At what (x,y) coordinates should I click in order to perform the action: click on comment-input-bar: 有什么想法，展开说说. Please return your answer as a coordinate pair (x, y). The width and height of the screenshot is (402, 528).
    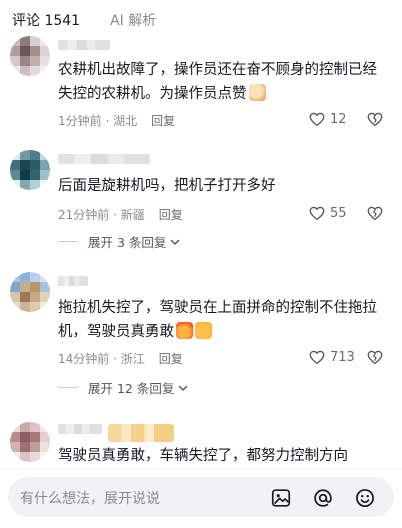
    Looking at the image, I should click on (201, 498).